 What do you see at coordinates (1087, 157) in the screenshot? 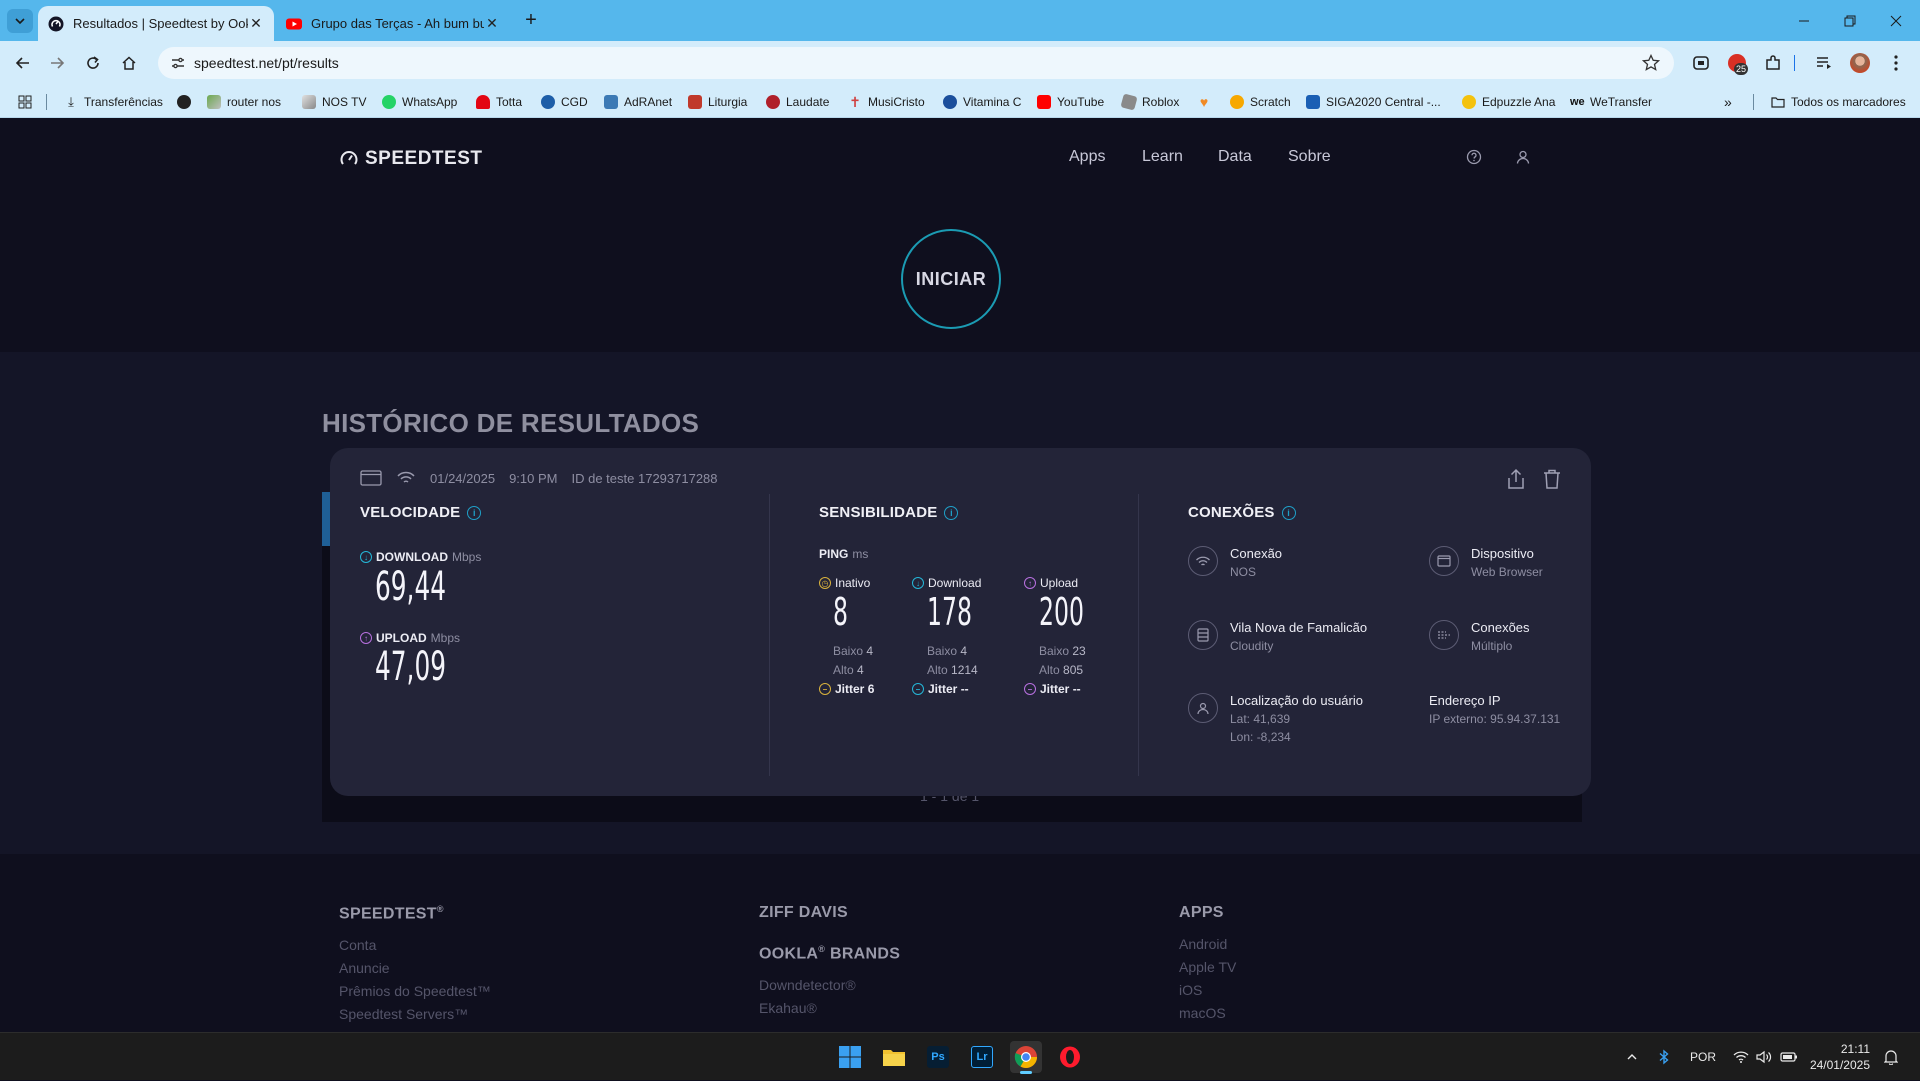
I see `nav-apps: Apps` at bounding box center [1087, 157].